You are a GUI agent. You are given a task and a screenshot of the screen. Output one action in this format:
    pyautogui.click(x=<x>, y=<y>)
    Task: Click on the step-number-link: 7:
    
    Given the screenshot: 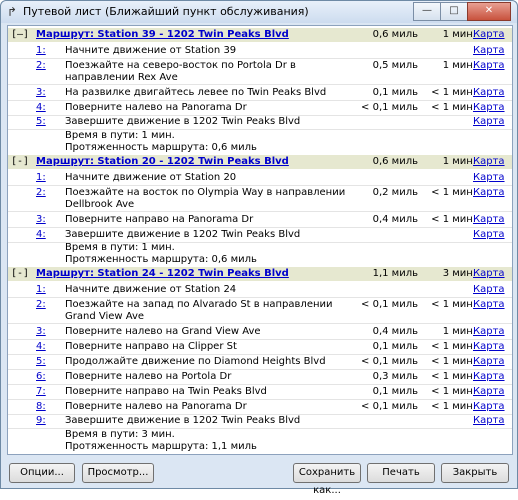 What is the action you would take?
    pyautogui.click(x=41, y=391)
    